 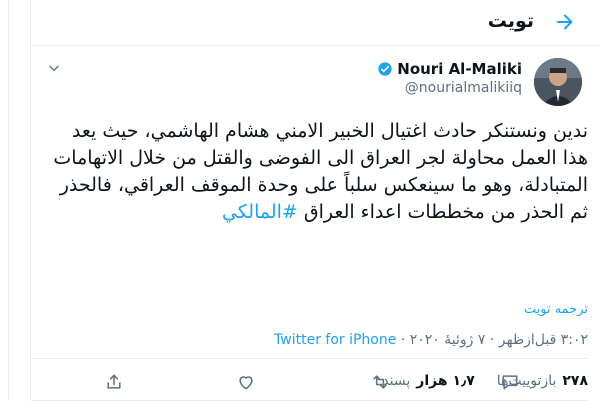 What do you see at coordinates (567, 23) in the screenshot?
I see `arrow-right-icon` at bounding box center [567, 23].